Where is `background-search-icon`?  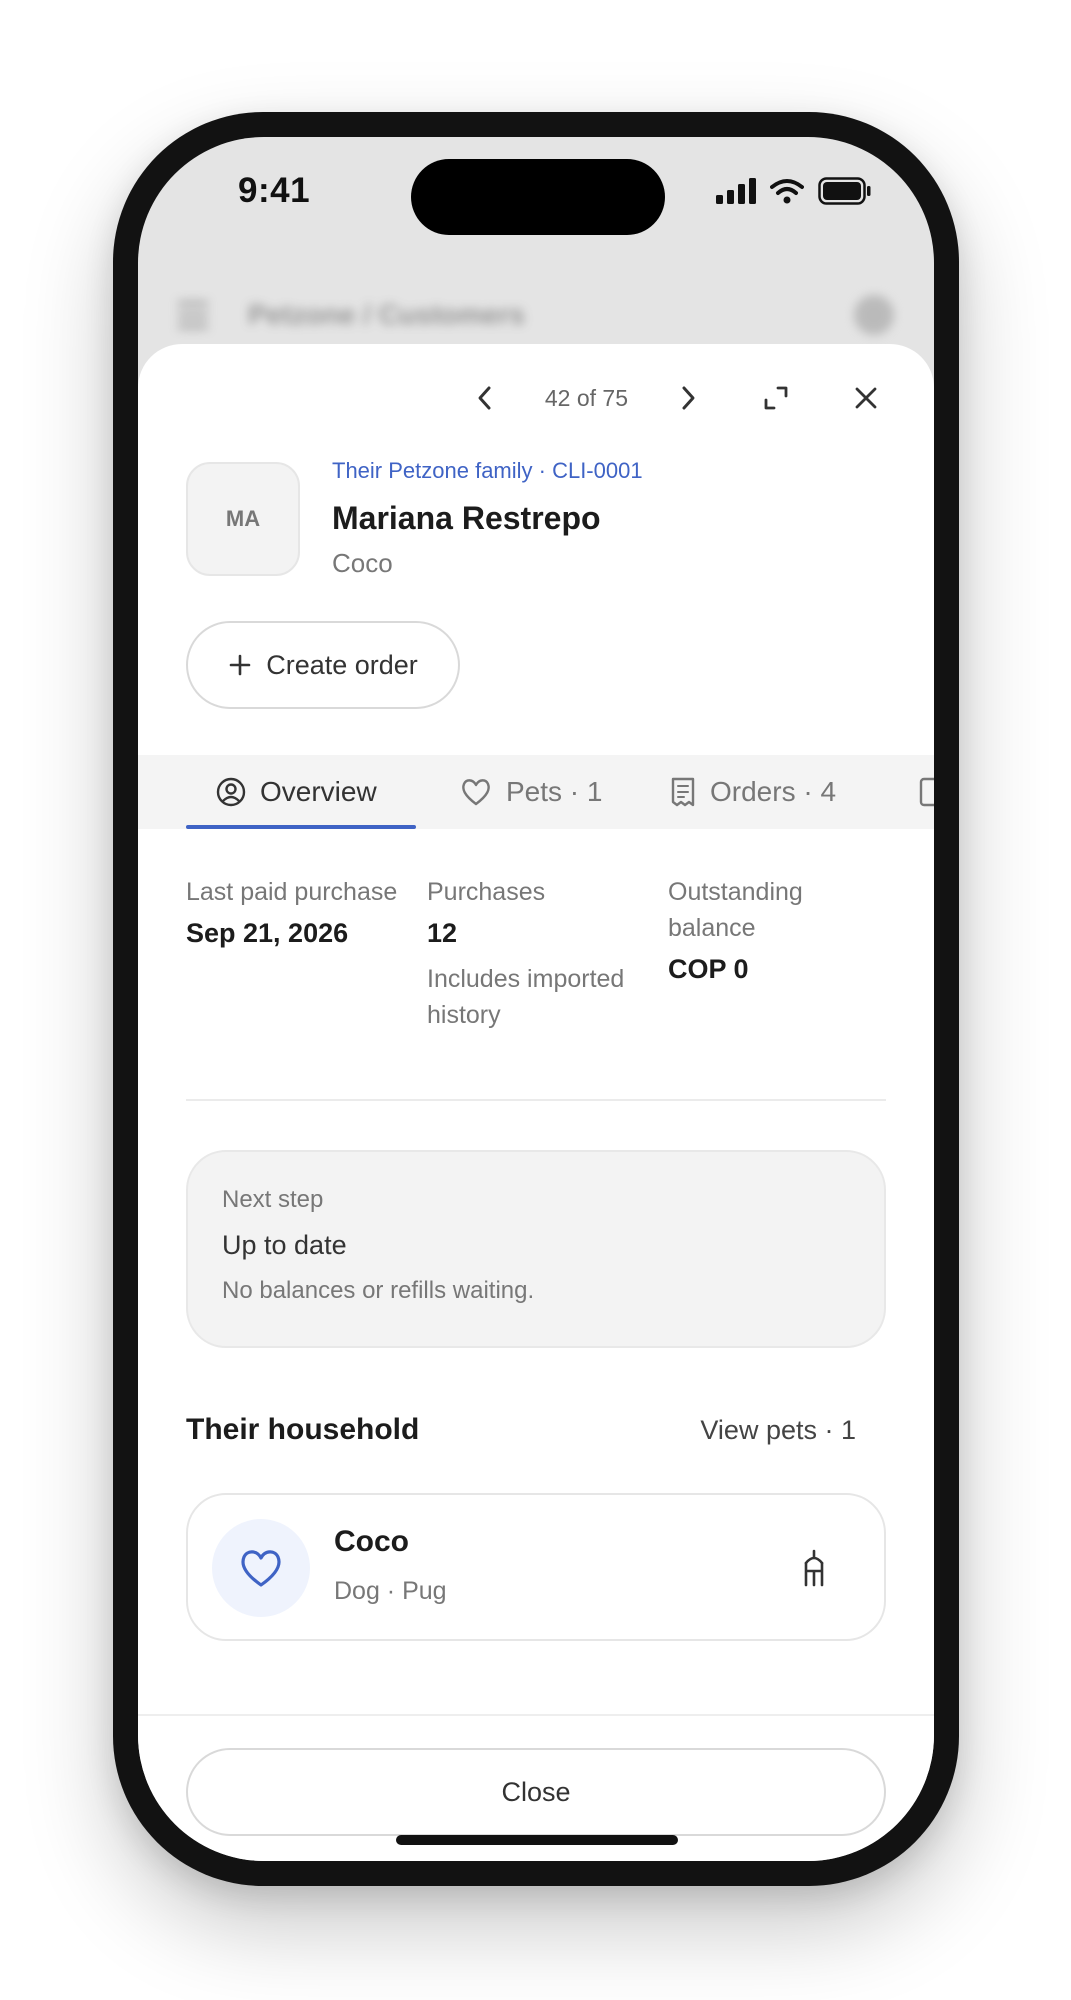 background-search-icon is located at coordinates (874, 315).